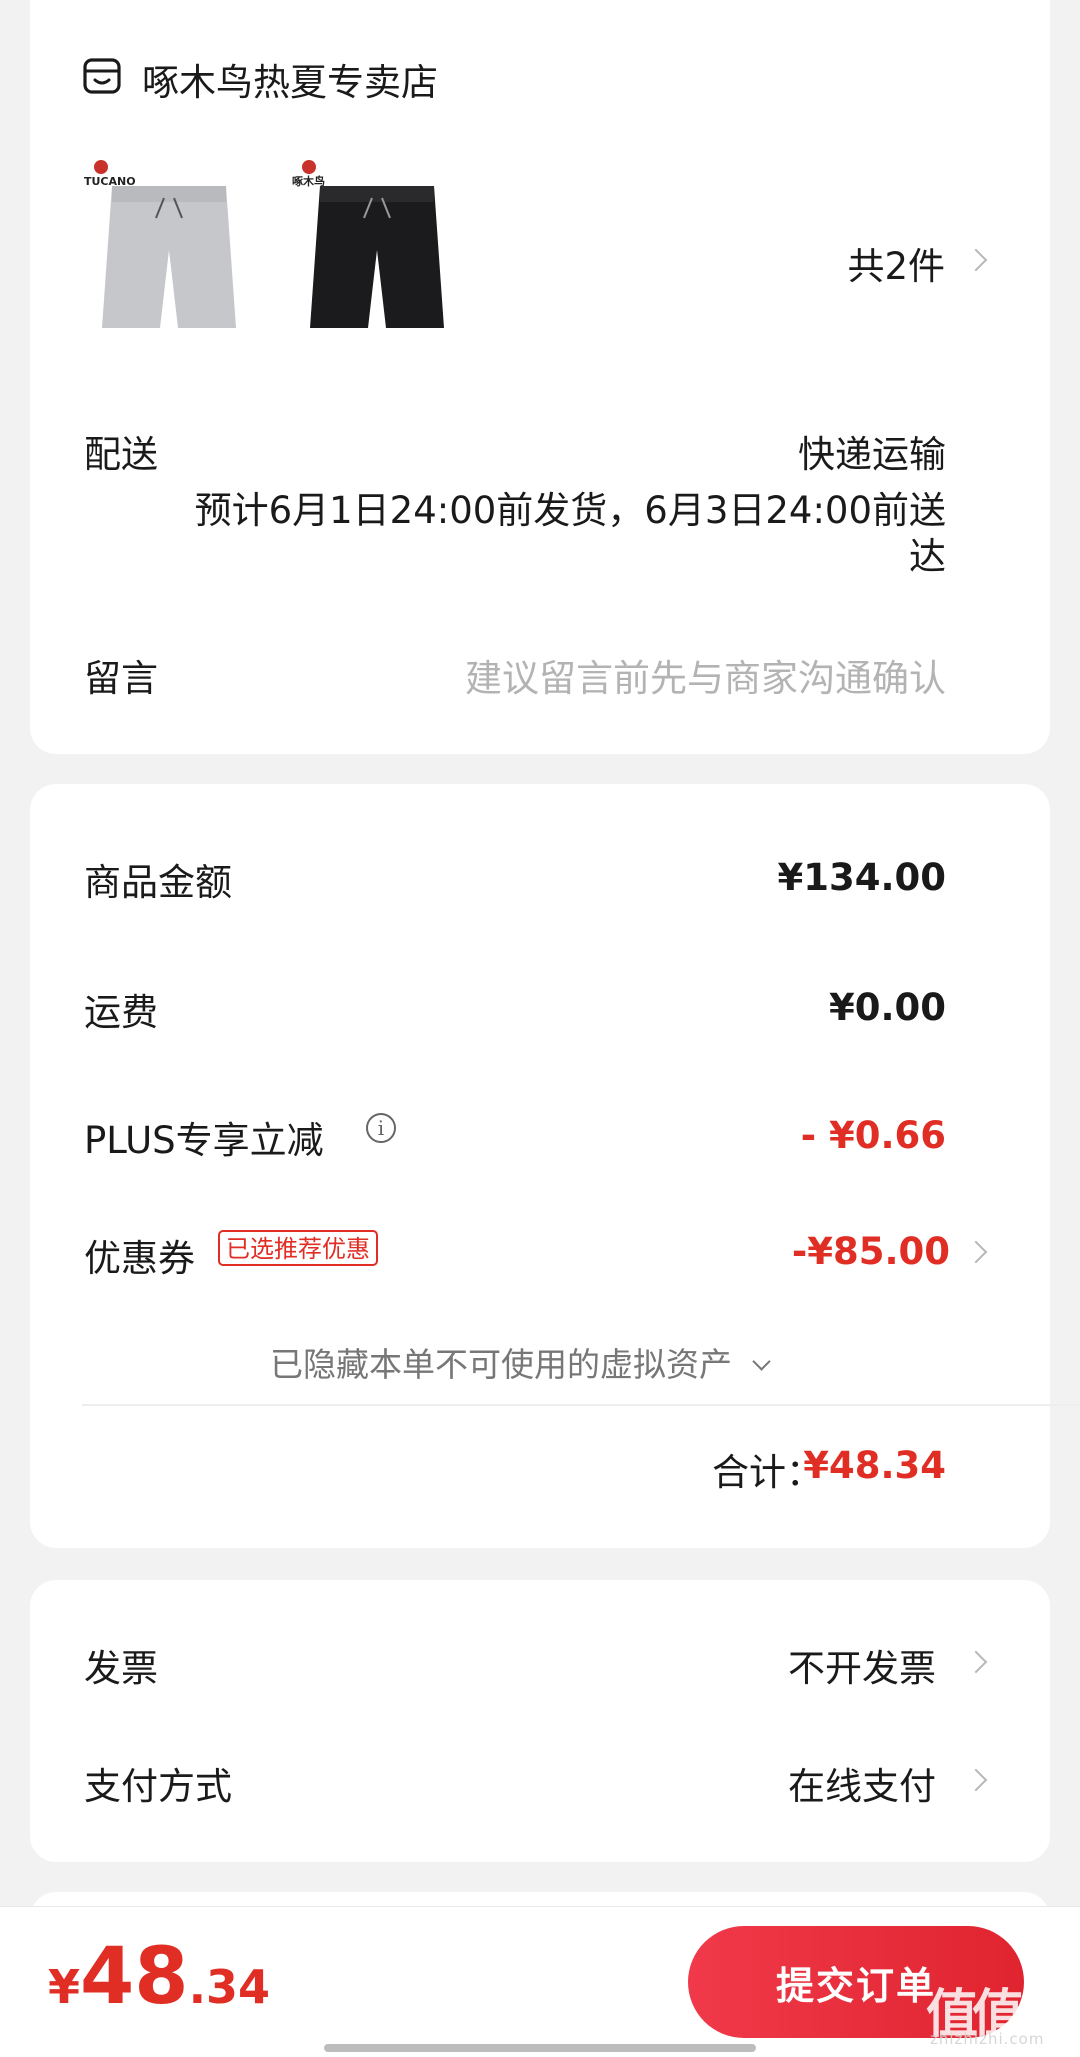 The width and height of the screenshot is (1080, 2057). What do you see at coordinates (874, 1465) in the screenshot?
I see `total-value: ¥48.34` at bounding box center [874, 1465].